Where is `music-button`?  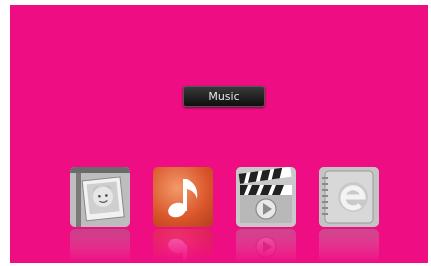 music-button is located at coordinates (183, 197).